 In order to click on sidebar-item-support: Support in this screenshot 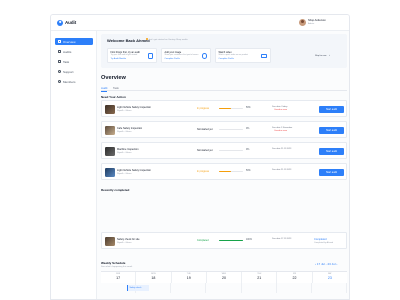, I will do `click(74, 71)`.